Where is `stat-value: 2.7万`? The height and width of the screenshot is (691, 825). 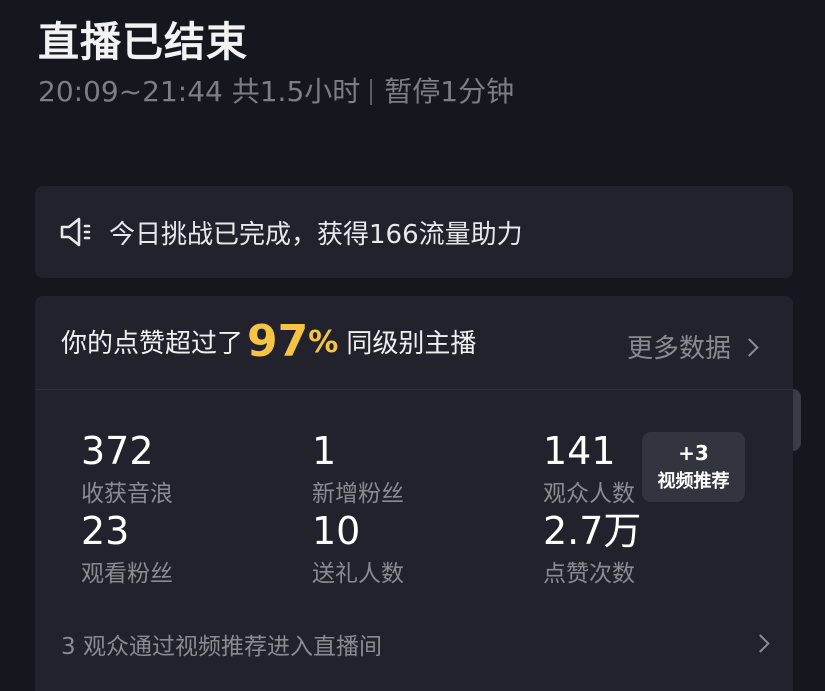
stat-value: 2.7万 is located at coordinates (592, 531).